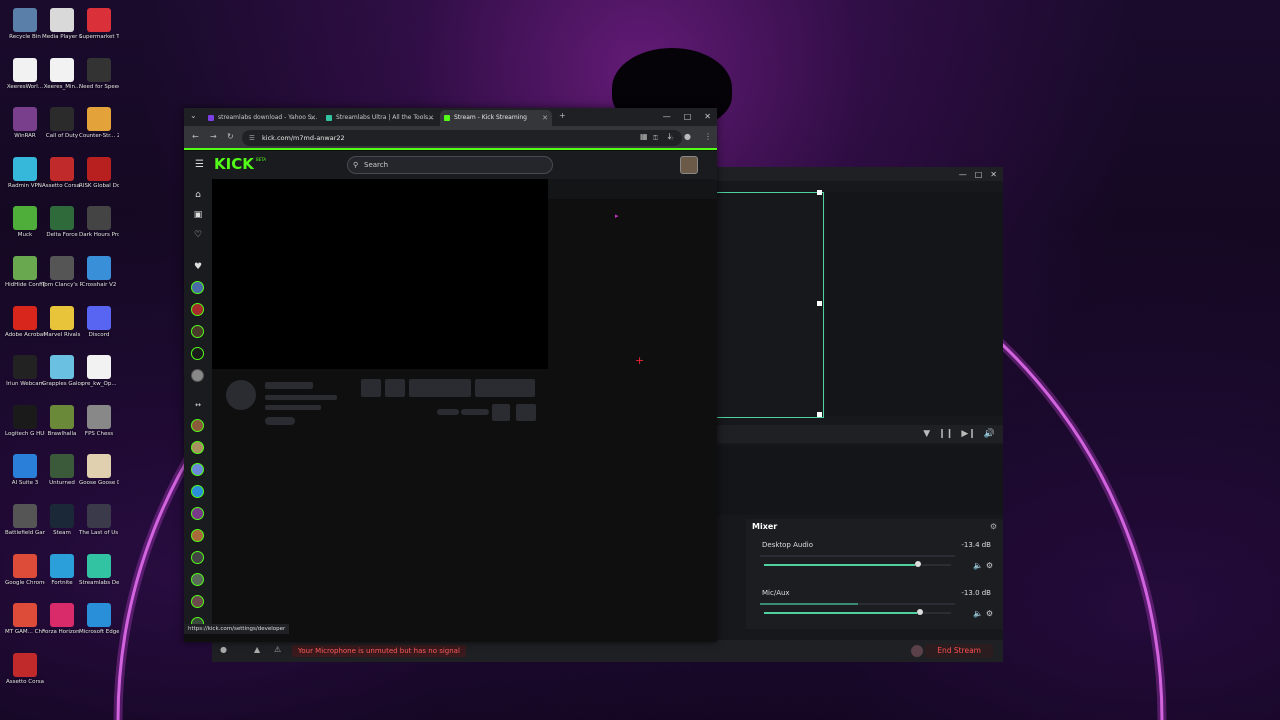  Describe the element at coordinates (380, 118) in the screenshot. I see `tab-streamlabs: Streamlabs Ultra | All the Tools... ✕` at that location.